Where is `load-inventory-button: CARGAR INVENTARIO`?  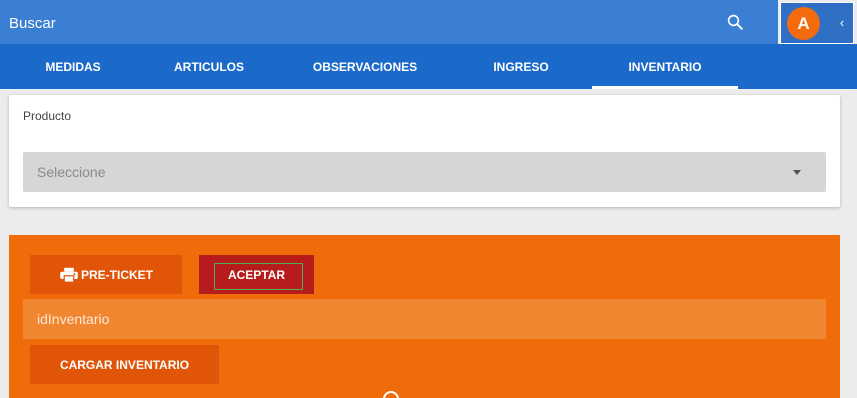
load-inventory-button: CARGAR INVENTARIO is located at coordinates (124, 364).